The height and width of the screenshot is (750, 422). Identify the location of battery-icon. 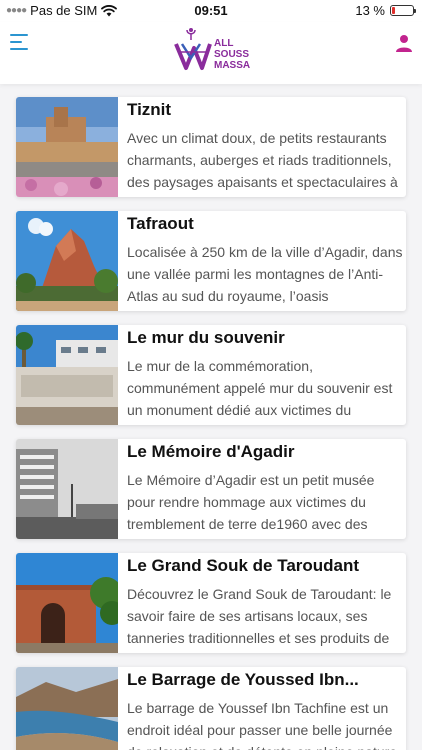
(403, 10).